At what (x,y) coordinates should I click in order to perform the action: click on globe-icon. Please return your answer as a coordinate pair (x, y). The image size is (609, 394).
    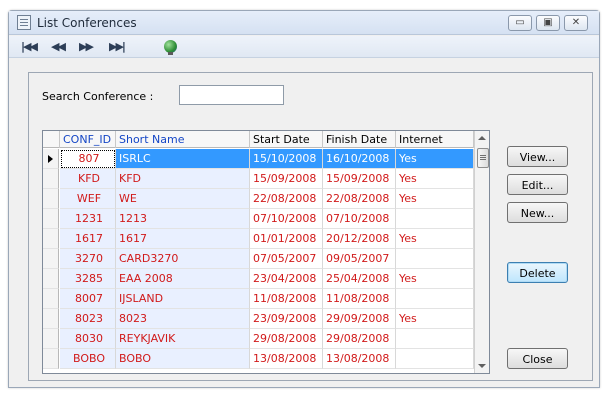
    Looking at the image, I should click on (170, 47).